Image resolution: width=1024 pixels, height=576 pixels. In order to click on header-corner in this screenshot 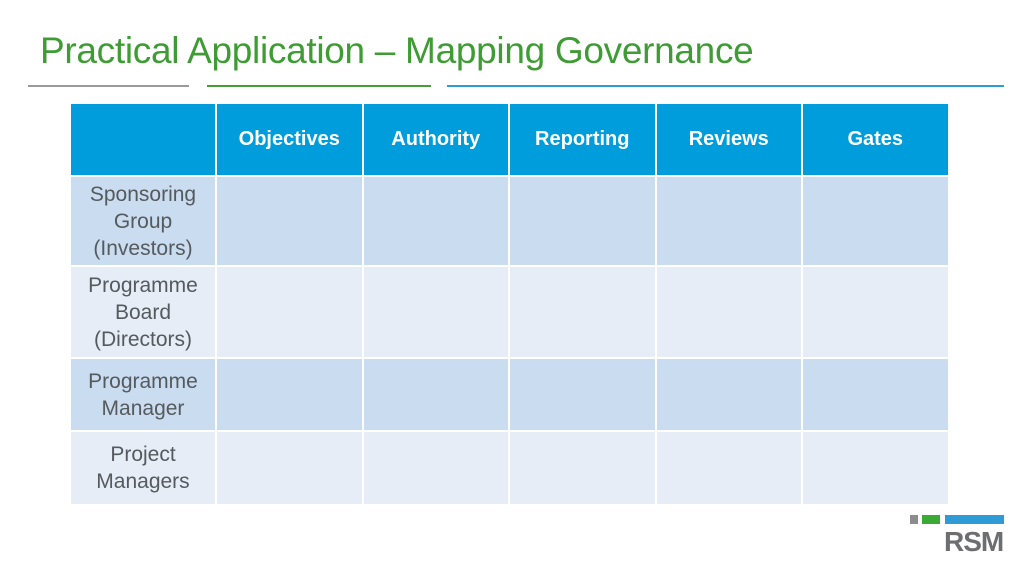, I will do `click(143, 139)`.